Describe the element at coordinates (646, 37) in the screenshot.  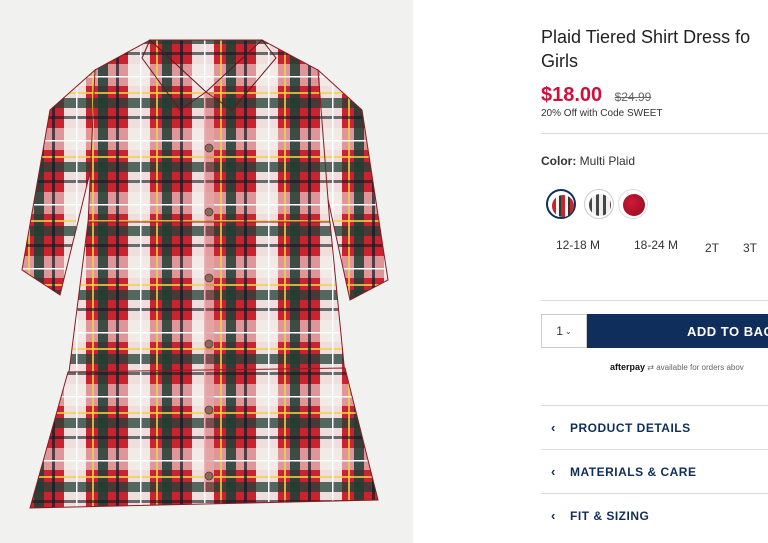
I see `product-title-line-1: Plaid Tiered Shirt Dress fo` at that location.